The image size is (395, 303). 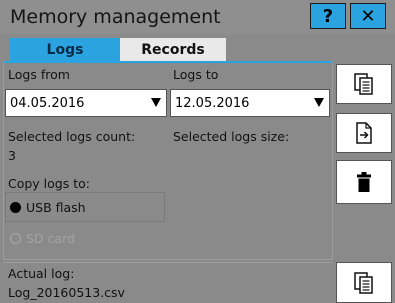 I want to click on copy-logs-button, so click(x=364, y=84).